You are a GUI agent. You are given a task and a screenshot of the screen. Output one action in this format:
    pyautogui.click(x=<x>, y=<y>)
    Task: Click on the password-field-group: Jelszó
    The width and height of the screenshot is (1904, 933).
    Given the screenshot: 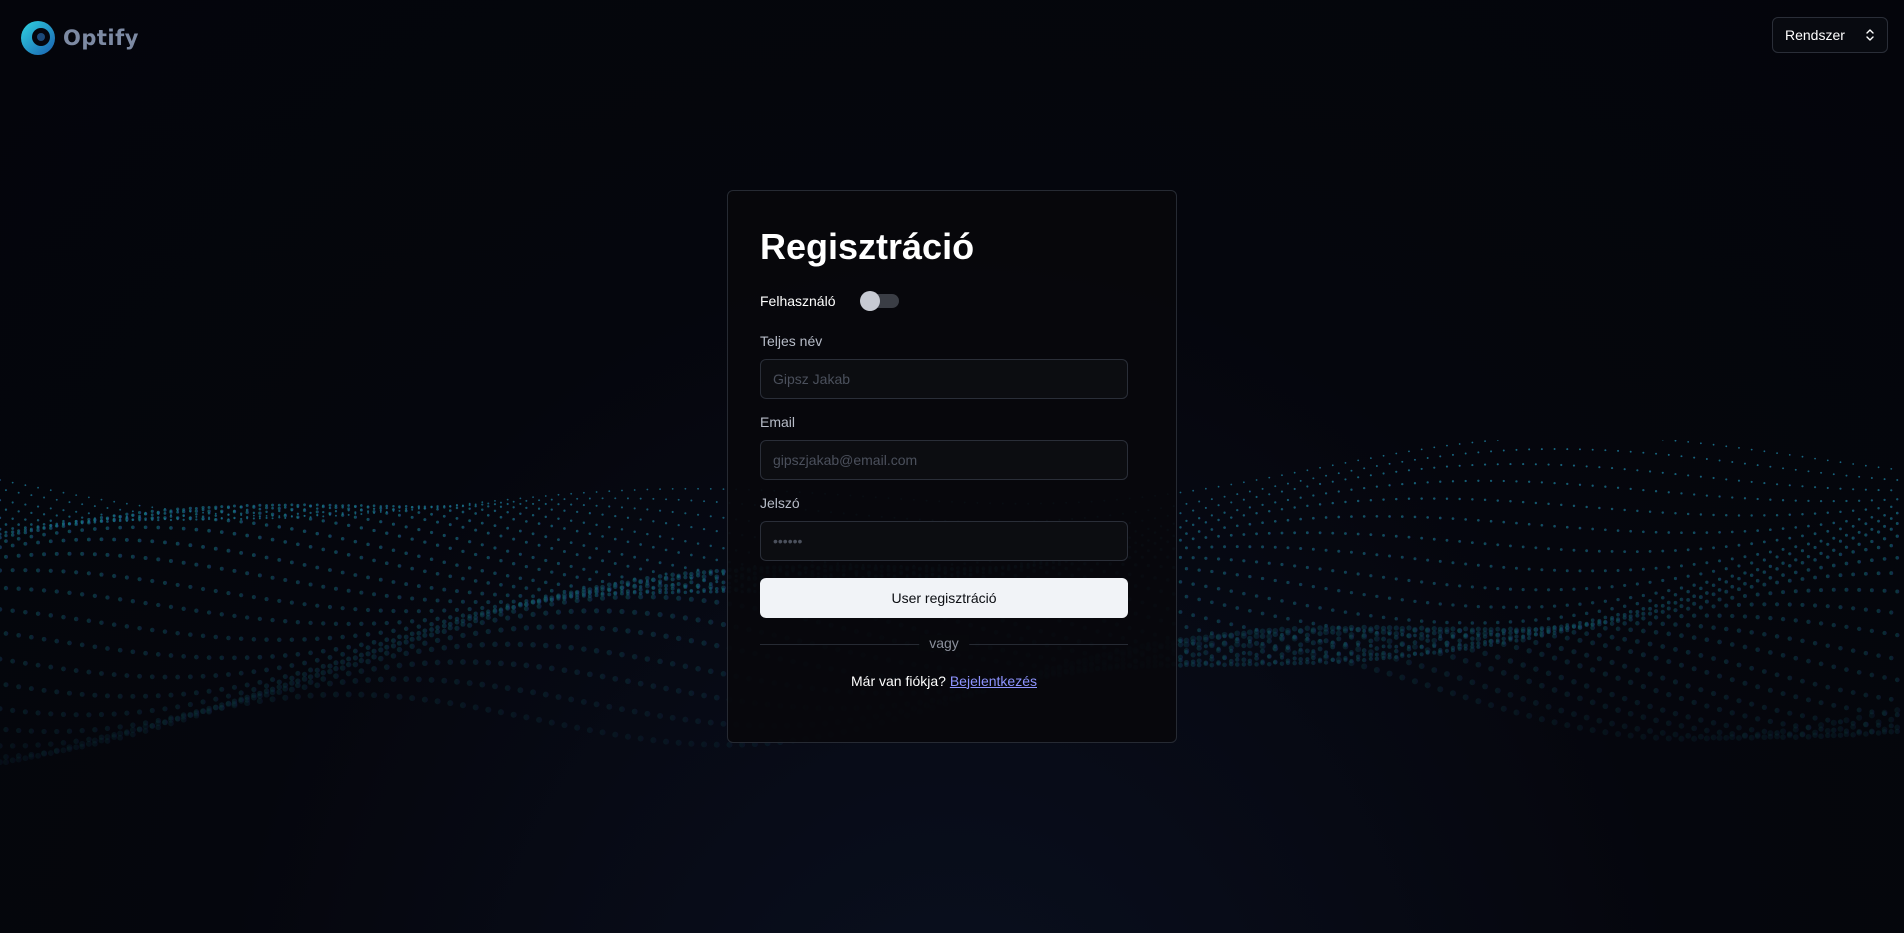 What is the action you would take?
    pyautogui.click(x=952, y=528)
    